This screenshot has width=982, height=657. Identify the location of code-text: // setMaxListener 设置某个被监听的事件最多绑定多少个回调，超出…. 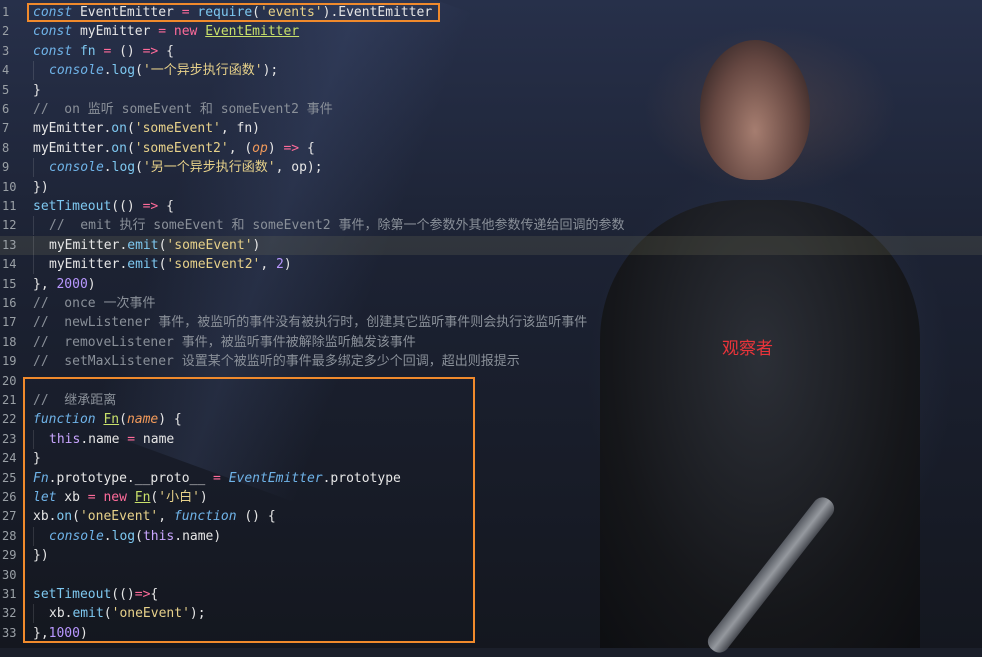
(274, 361).